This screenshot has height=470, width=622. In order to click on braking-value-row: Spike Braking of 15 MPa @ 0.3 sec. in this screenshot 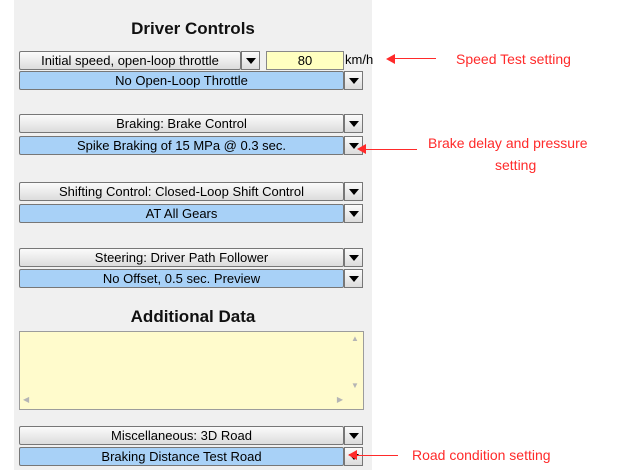, I will do `click(191, 145)`.